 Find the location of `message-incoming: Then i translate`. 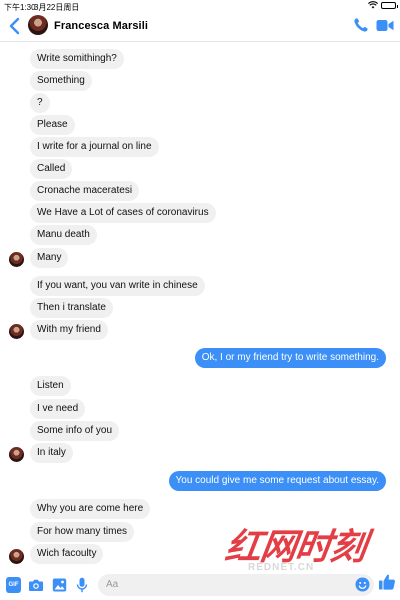

message-incoming: Then i translate is located at coordinates (71, 308).